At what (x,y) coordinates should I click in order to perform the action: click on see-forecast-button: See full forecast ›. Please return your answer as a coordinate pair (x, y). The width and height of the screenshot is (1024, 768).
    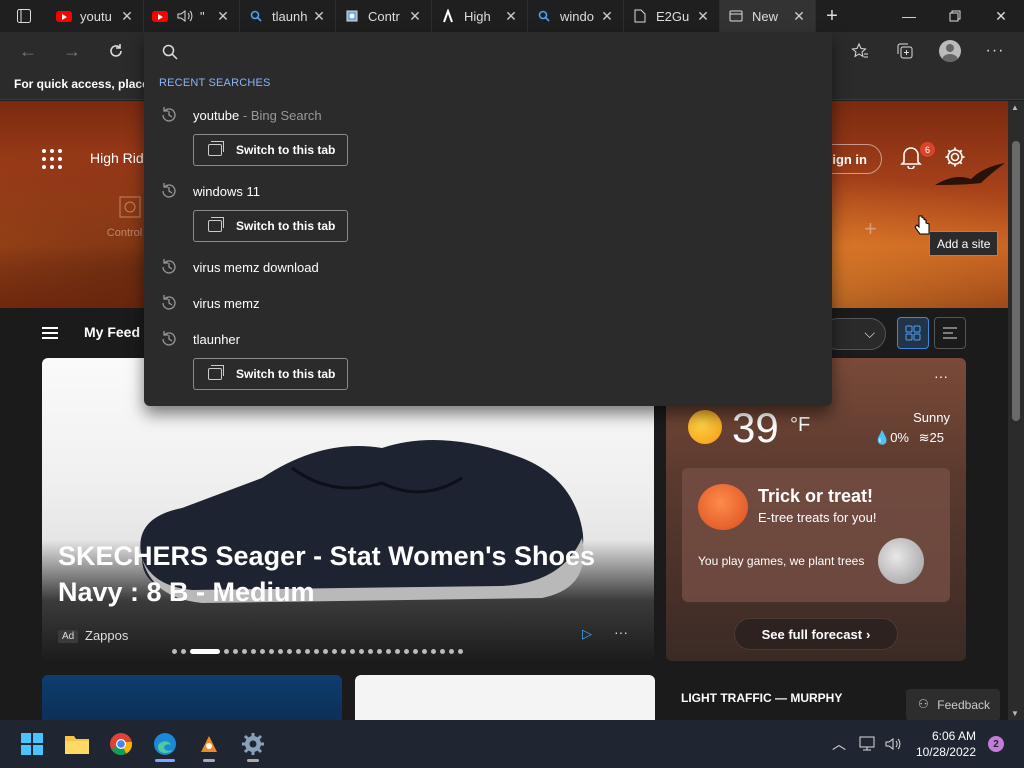
    Looking at the image, I should click on (816, 634).